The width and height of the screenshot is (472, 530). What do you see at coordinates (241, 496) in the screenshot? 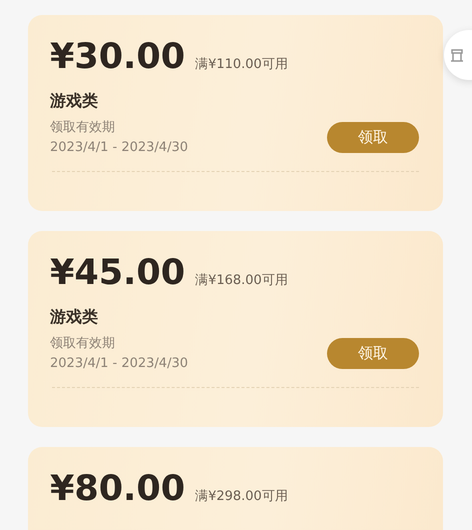
I see `coupon-condition: 满¥298.00可用` at bounding box center [241, 496].